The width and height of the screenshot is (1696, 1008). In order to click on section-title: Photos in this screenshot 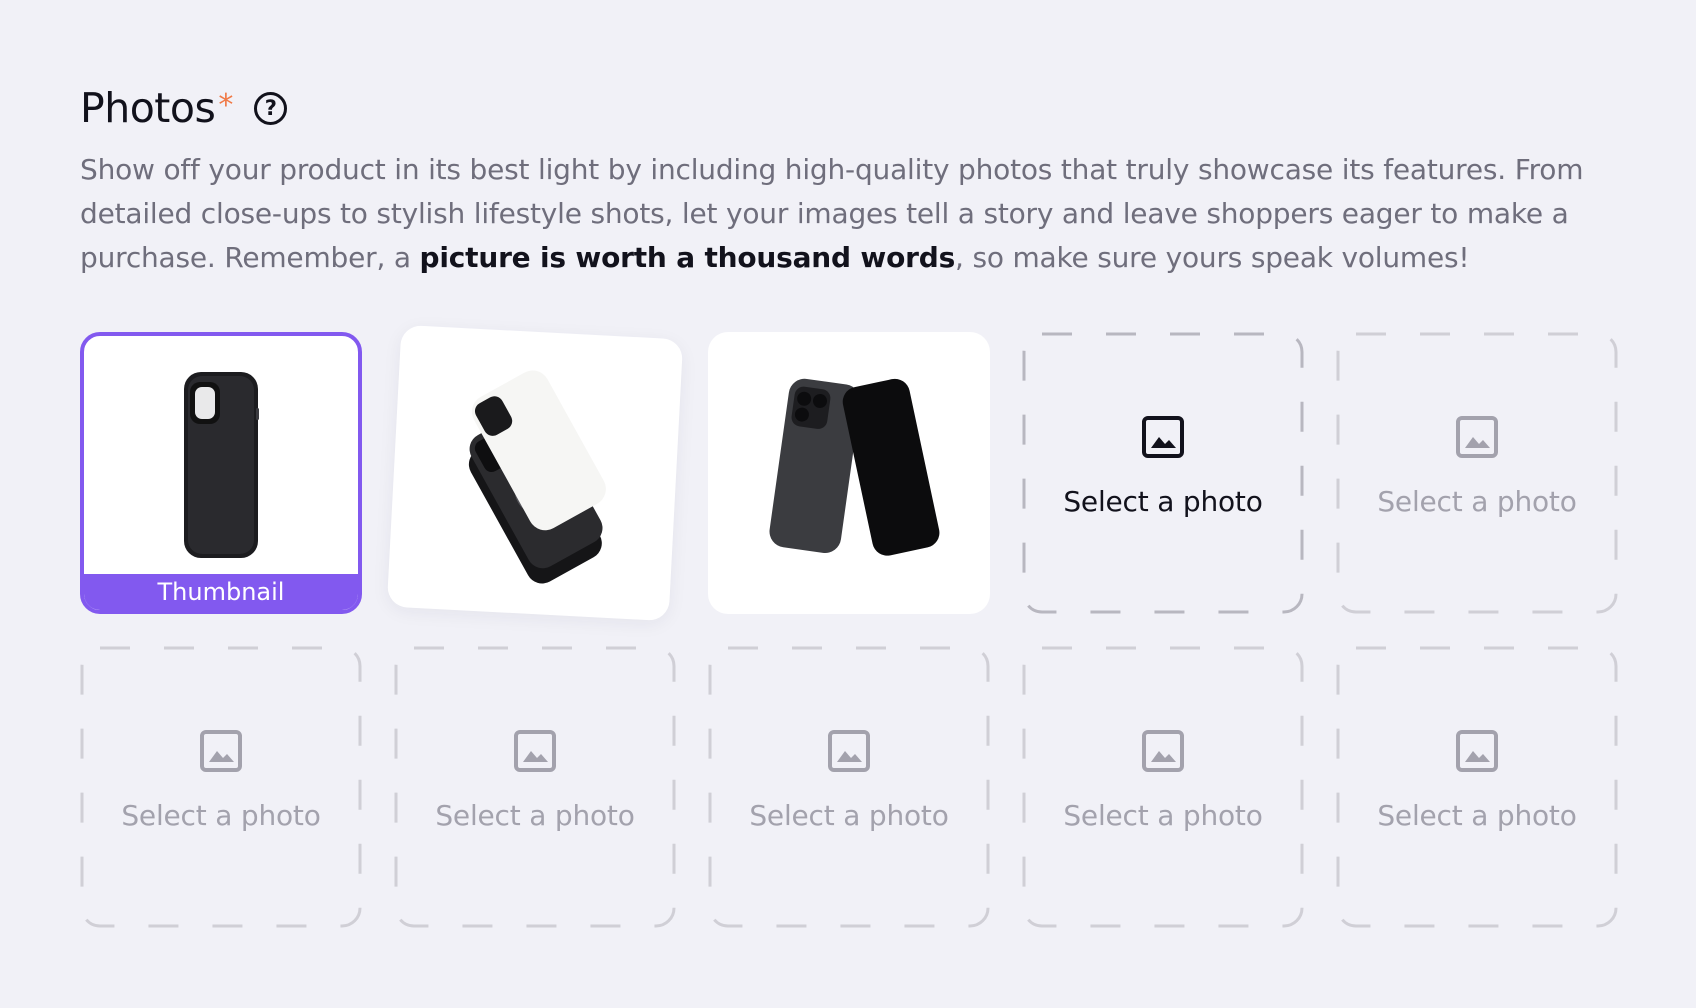, I will do `click(148, 108)`.